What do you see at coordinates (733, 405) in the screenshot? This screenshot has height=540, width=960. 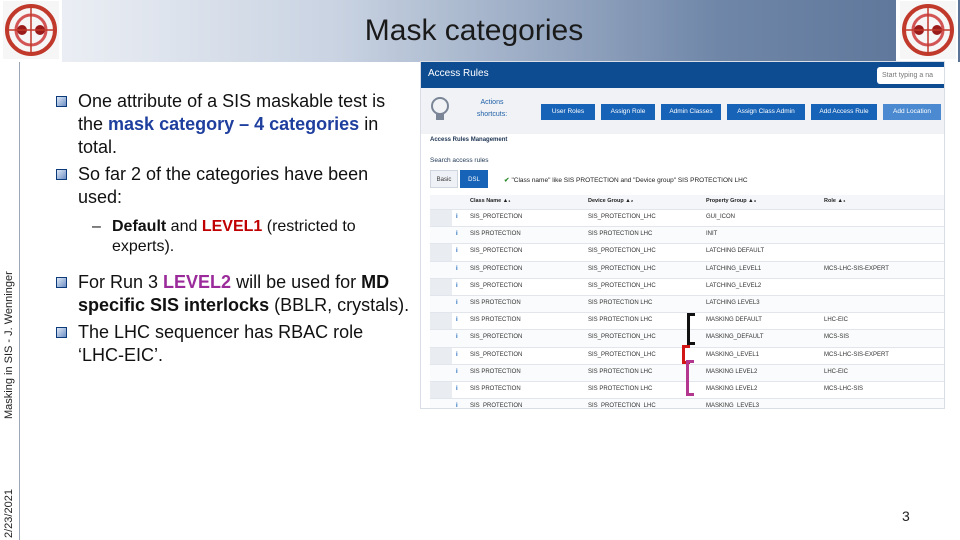 I see `cell-property: MASKING_LEVEL3` at bounding box center [733, 405].